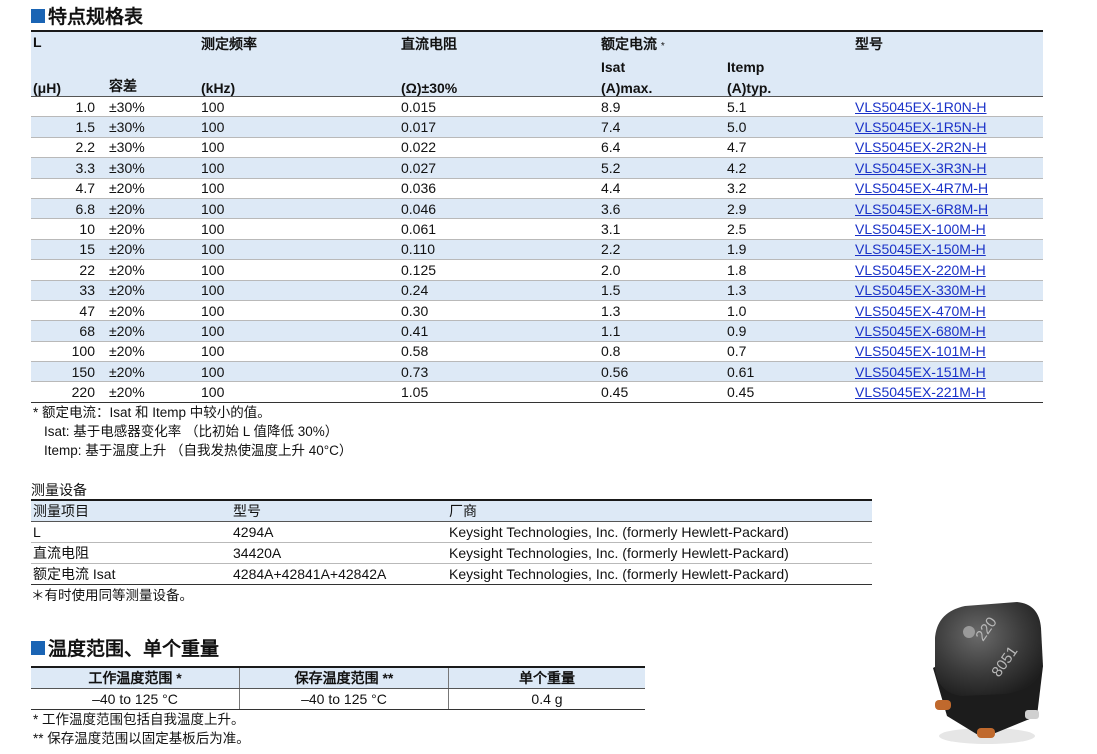  I want to click on spec-cell-l: 2.2, so click(69, 148).